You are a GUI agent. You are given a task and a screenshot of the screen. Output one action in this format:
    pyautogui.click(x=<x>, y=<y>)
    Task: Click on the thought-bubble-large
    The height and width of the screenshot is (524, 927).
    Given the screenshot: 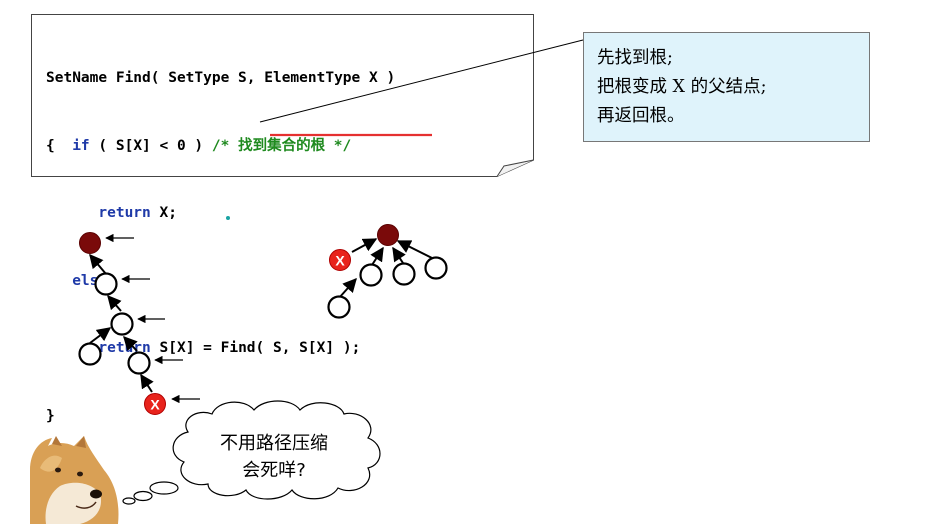 What is the action you would take?
    pyautogui.click(x=164, y=488)
    